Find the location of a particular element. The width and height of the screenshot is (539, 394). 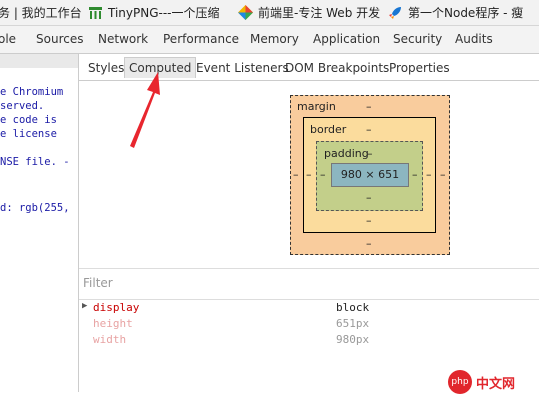

php-cn-watermark: php 中文网 is located at coordinates (482, 382).